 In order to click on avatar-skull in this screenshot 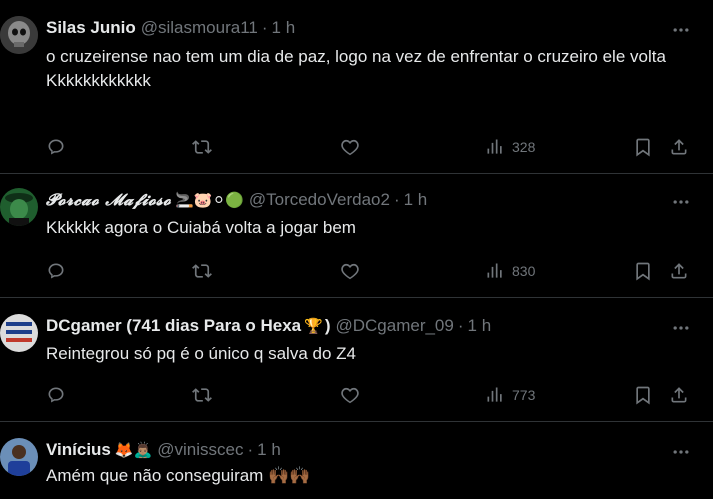, I will do `click(19, 35)`.